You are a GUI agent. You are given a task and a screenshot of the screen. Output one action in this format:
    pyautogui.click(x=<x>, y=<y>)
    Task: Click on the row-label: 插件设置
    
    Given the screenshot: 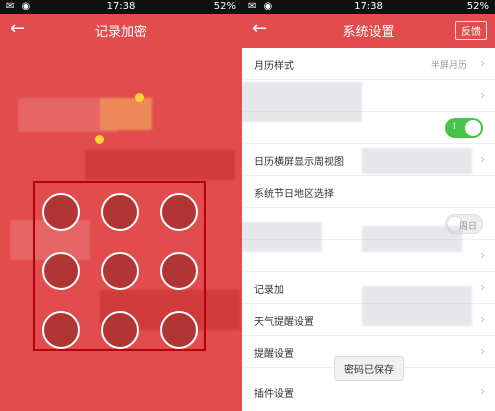 What is the action you would take?
    pyautogui.click(x=274, y=394)
    